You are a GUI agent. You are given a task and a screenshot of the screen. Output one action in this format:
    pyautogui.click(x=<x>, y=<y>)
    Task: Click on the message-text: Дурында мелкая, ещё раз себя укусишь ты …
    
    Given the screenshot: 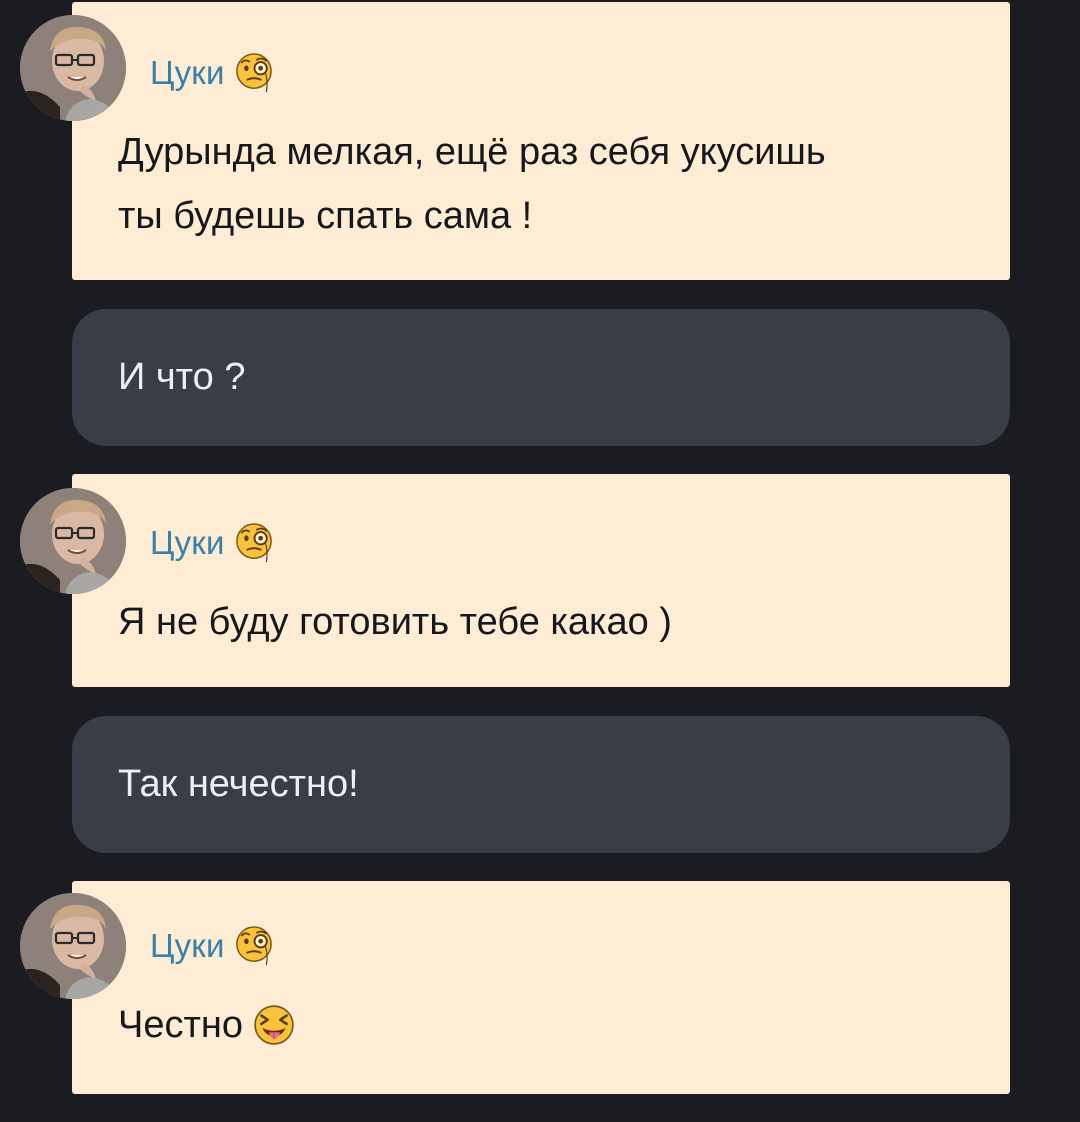 What is the action you would take?
    pyautogui.click(x=544, y=184)
    